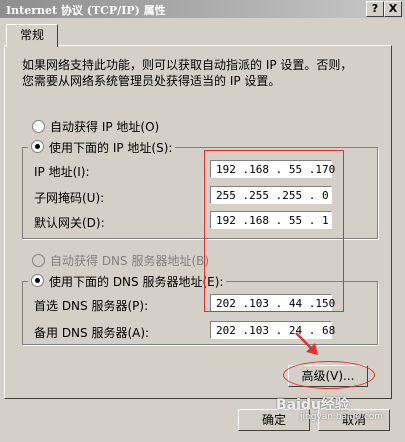 The height and width of the screenshot is (442, 405). Describe the element at coordinates (187, 65) in the screenshot. I see `description-line-1: 如果网络支持此功能，则可以获取自动指派的 IP 设置。否则，` at that location.